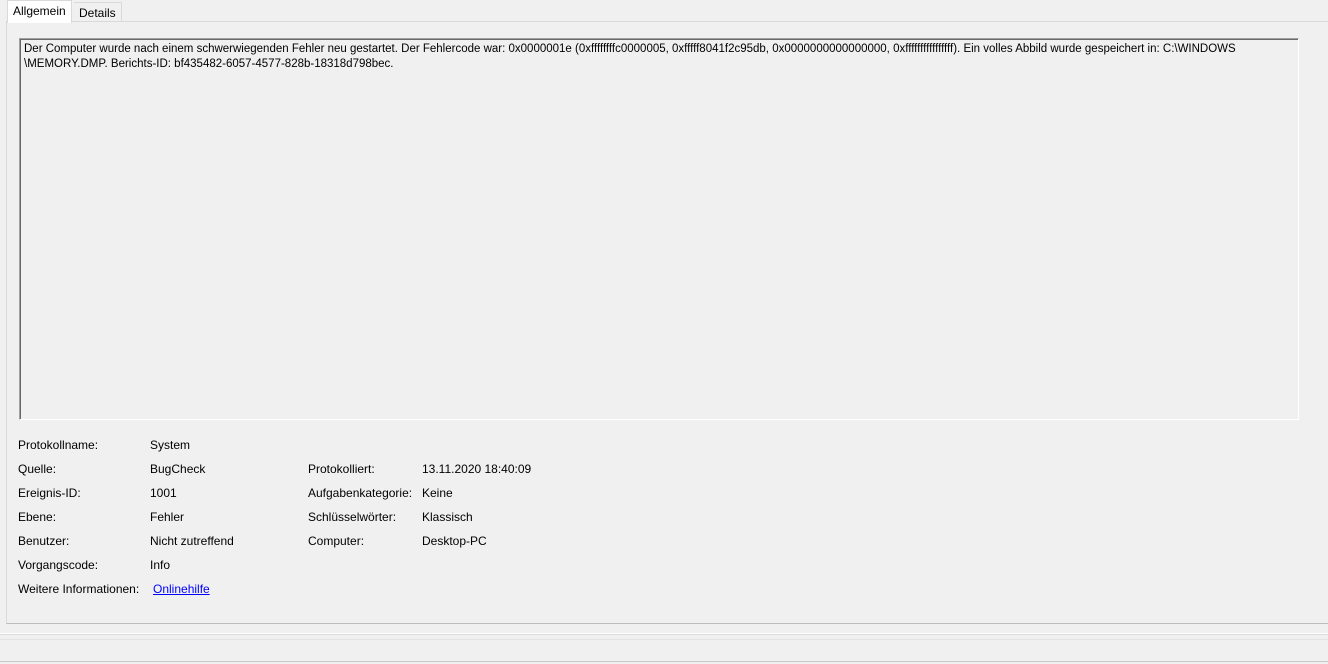 This screenshot has width=1328, height=664. I want to click on source-value: BugCheck, so click(178, 469).